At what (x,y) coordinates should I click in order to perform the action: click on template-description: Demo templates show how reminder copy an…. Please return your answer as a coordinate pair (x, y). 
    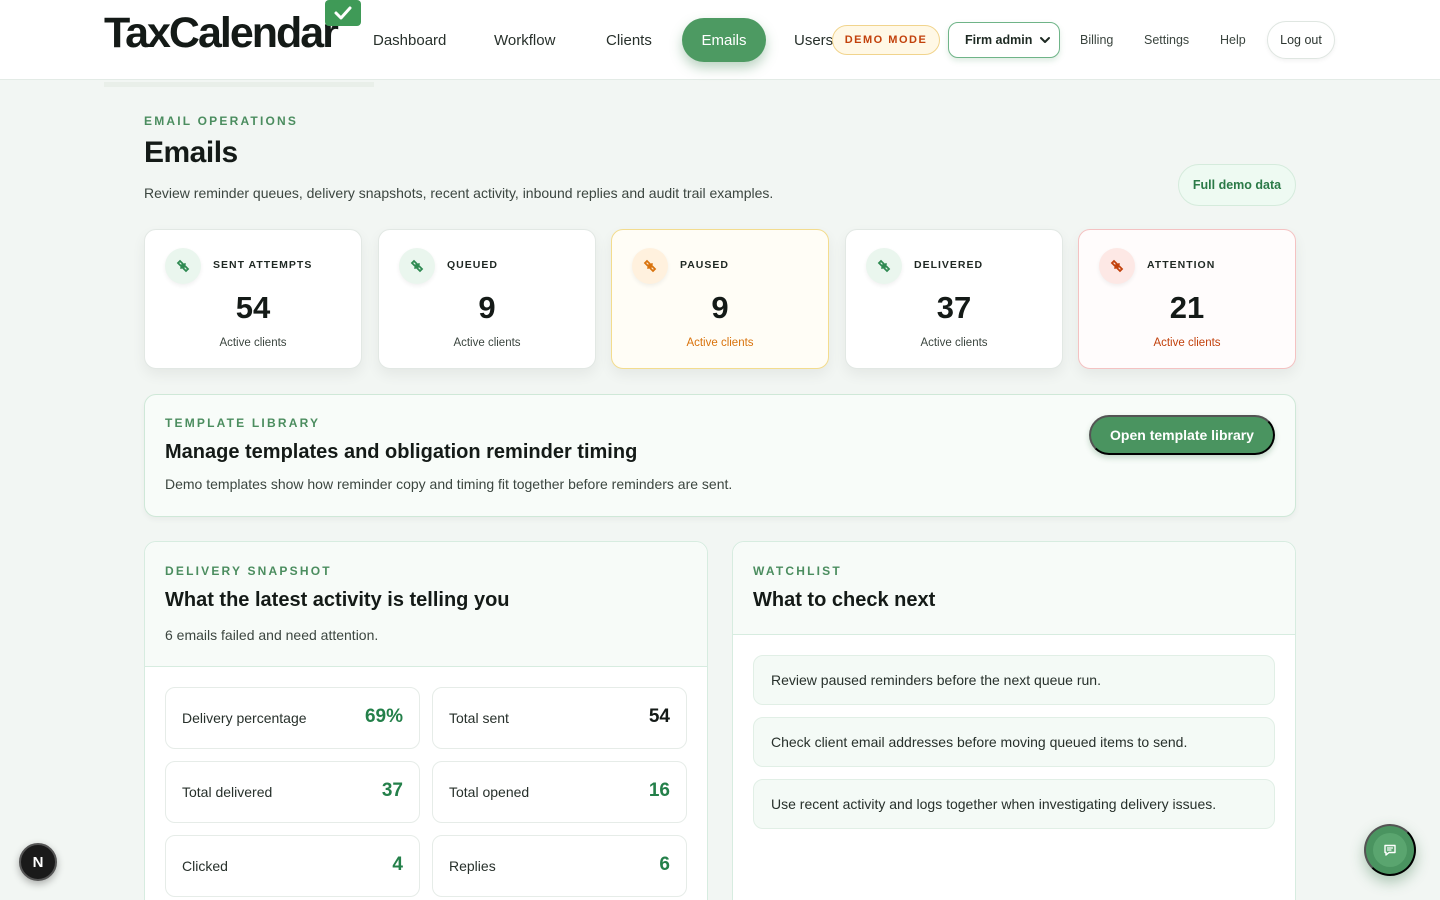
    Looking at the image, I should click on (449, 484).